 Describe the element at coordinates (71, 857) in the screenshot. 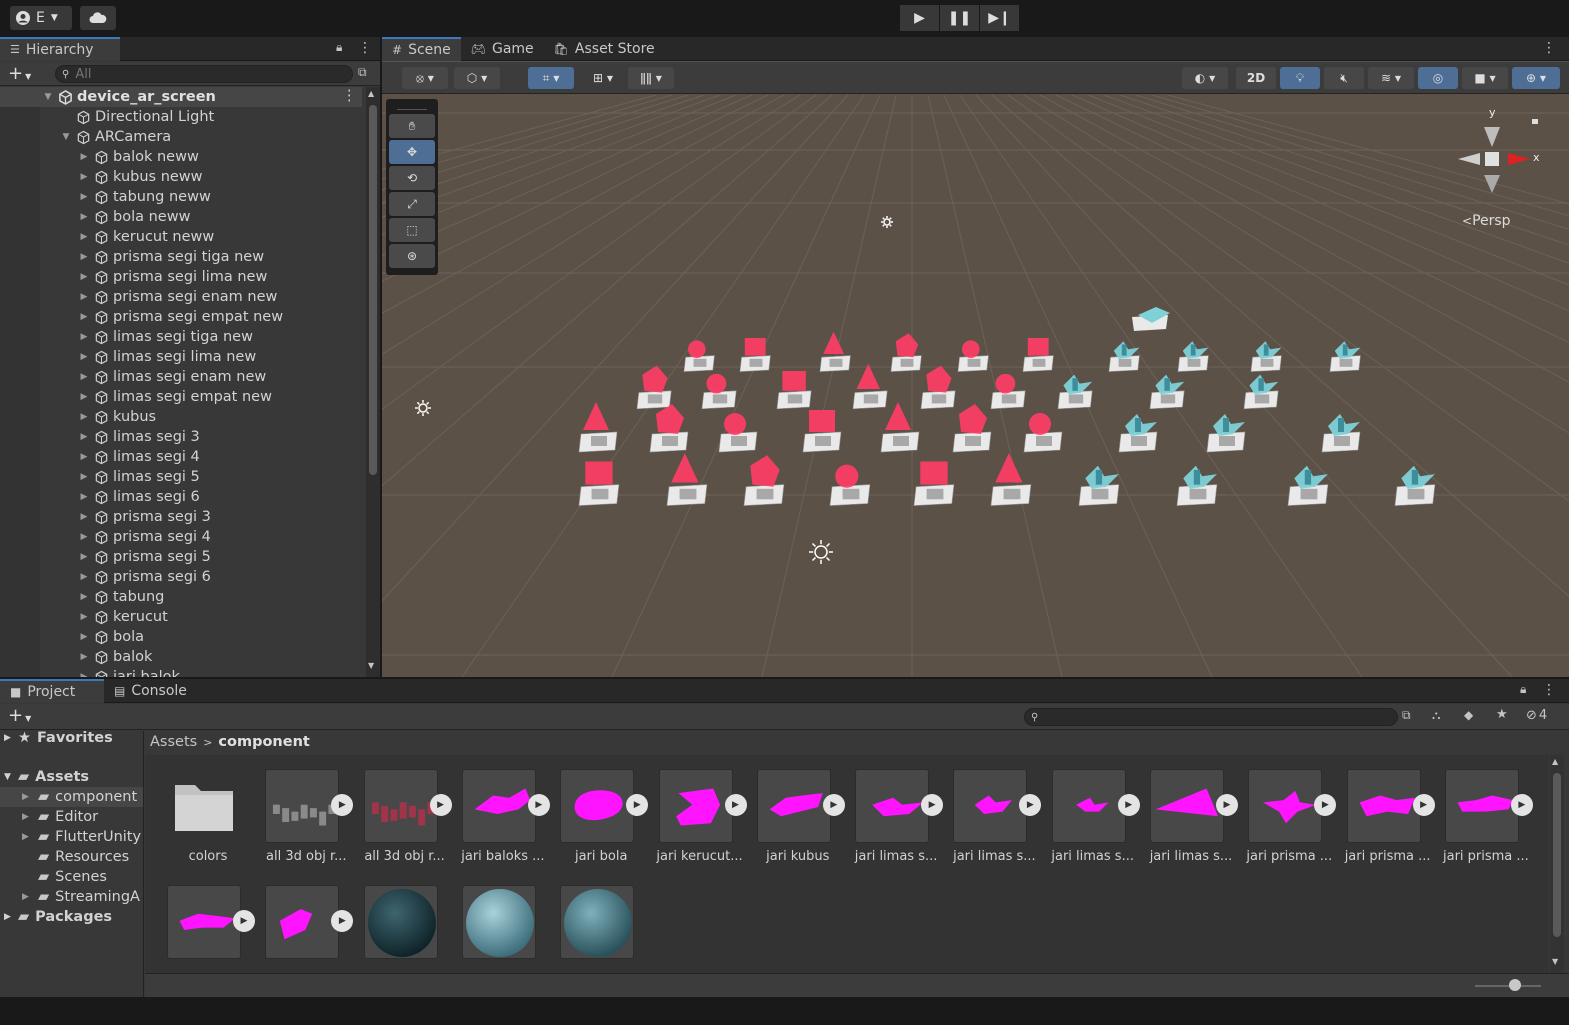

I see `folder-item: ▰ Resources` at that location.